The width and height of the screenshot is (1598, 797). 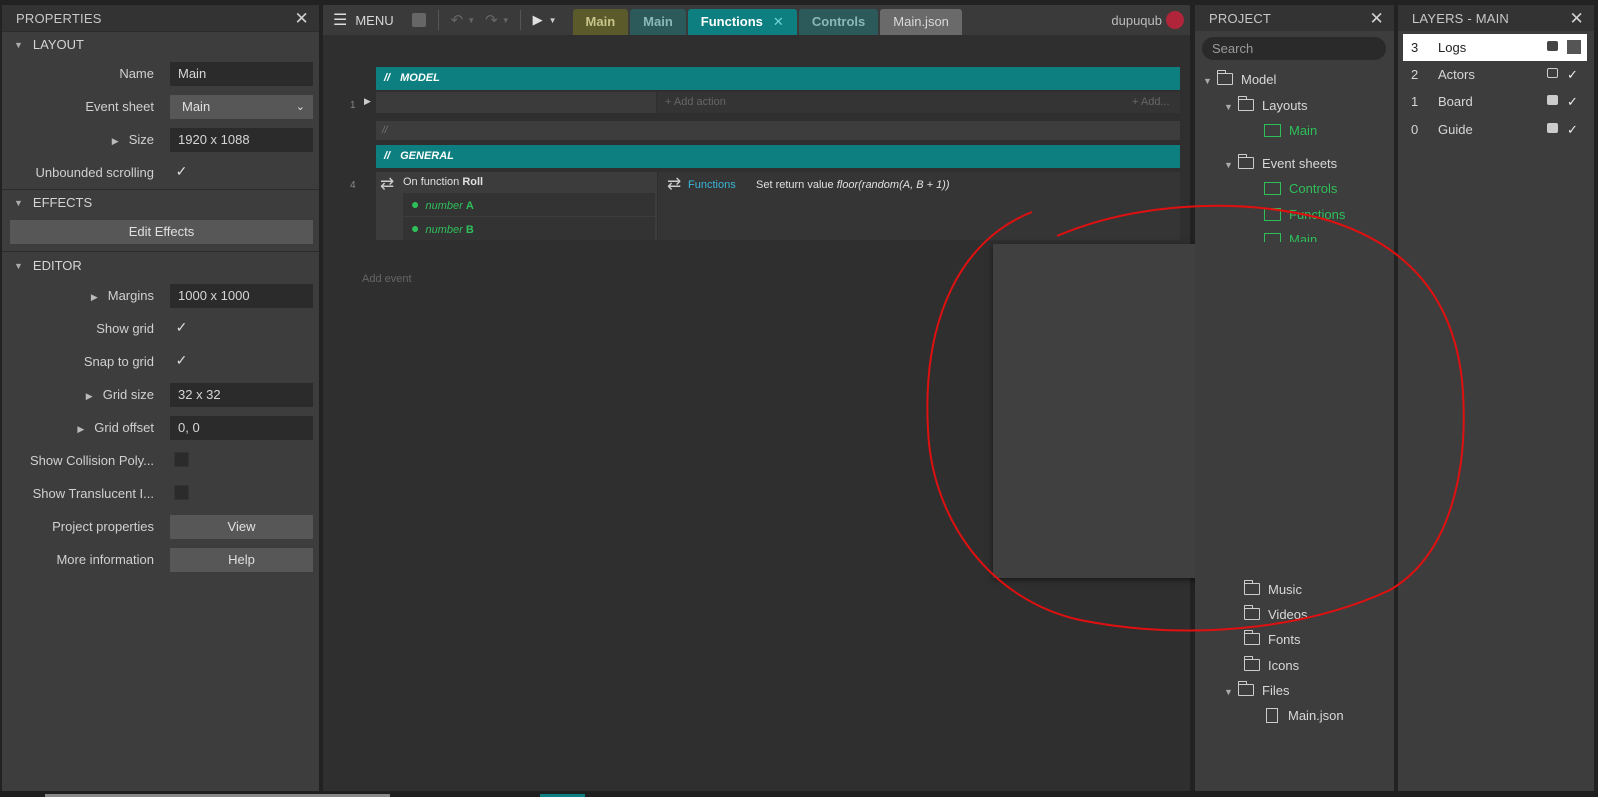 What do you see at coordinates (1256, 691) in the screenshot?
I see `tree-files: ▼ Files` at bounding box center [1256, 691].